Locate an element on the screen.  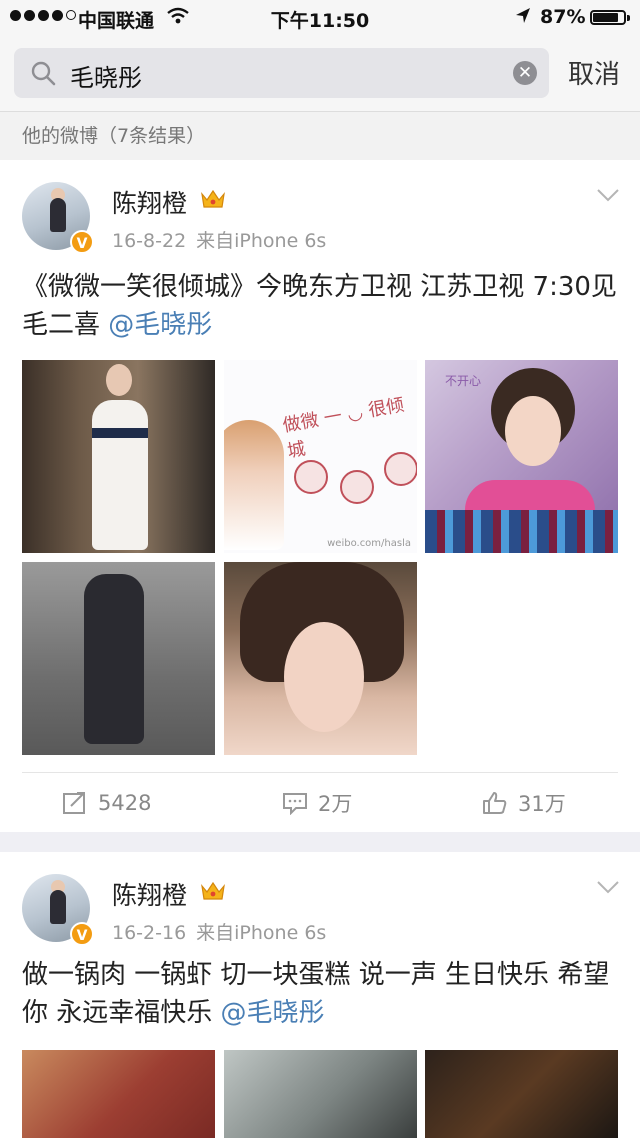
divider is located at coordinates (320, 772).